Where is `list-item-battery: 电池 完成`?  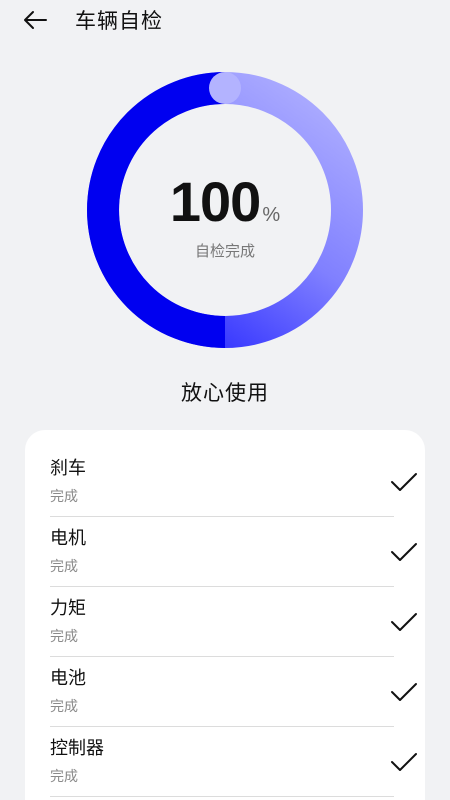 list-item-battery: 电池 完成 is located at coordinates (235, 683).